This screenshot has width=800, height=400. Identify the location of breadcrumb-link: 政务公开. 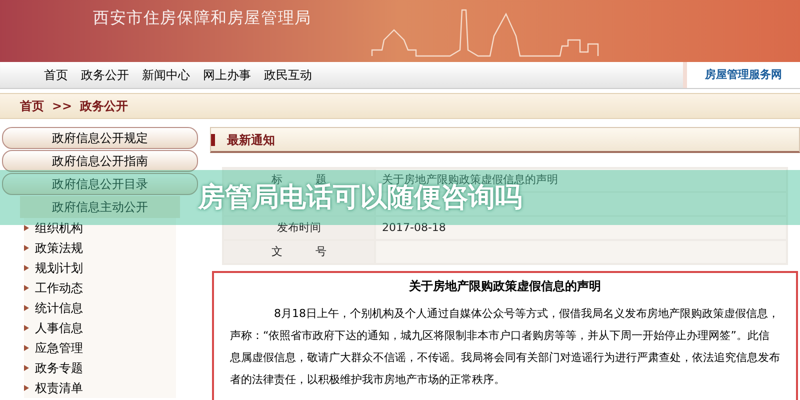
(104, 106).